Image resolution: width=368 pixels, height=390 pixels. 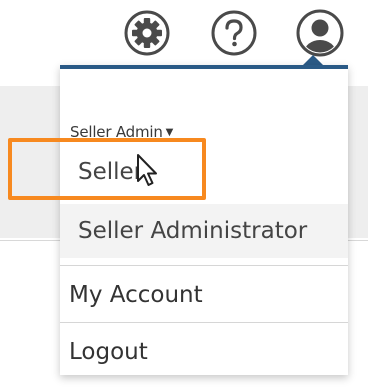 I want to click on my-account-link: My Account, so click(x=204, y=295).